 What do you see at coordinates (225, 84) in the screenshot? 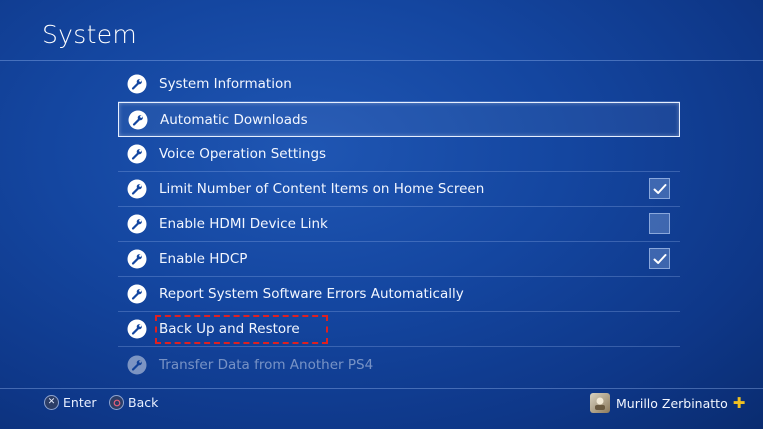
I see `menu-item-label: System Information` at bounding box center [225, 84].